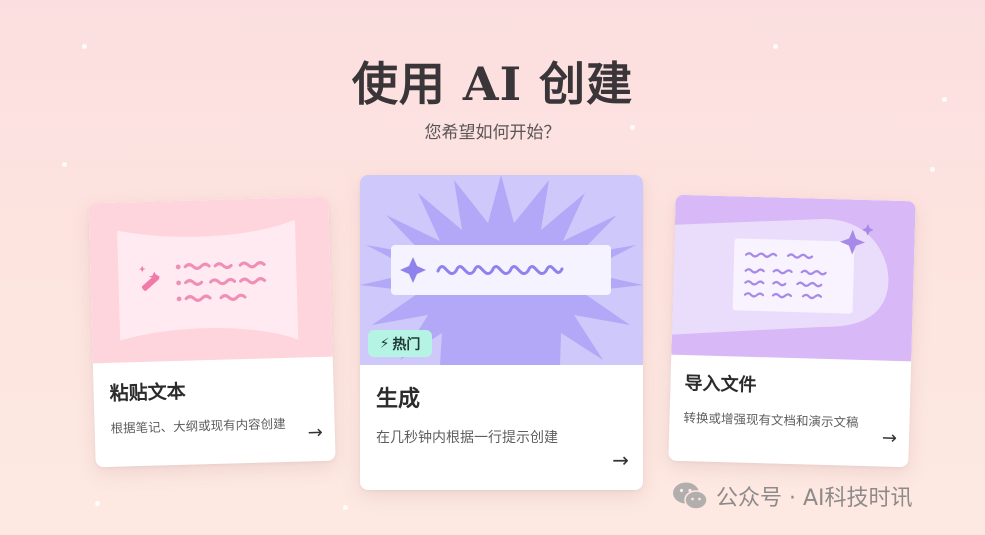 Image resolution: width=985 pixels, height=535 pixels. I want to click on page-subtitle: 您希望如何开始？, so click(492, 133).